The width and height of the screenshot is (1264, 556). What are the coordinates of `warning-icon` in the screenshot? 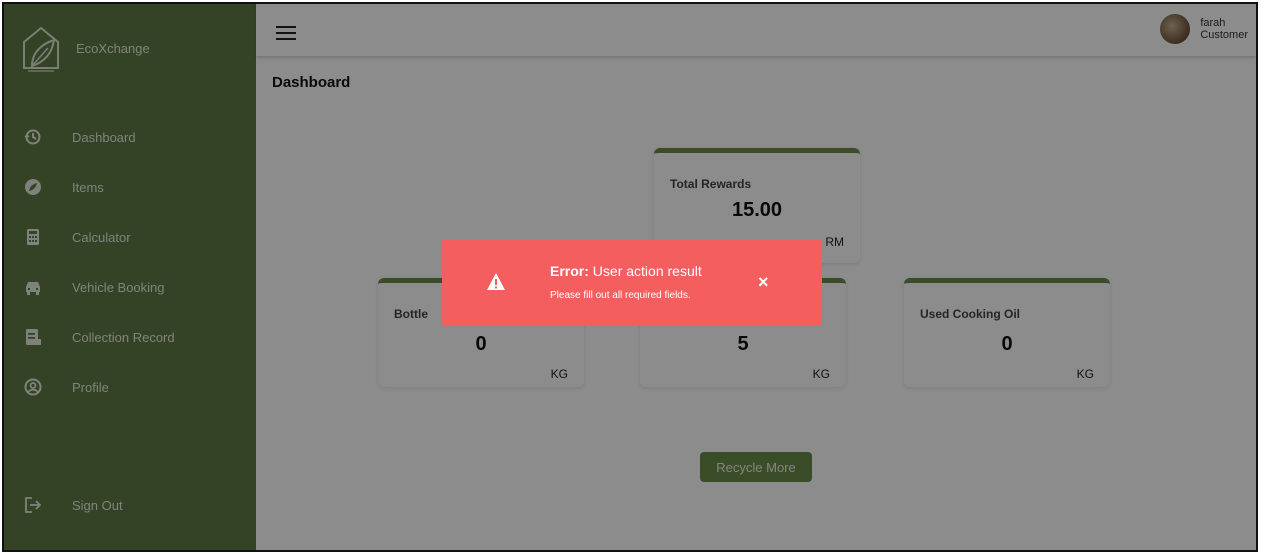 It's located at (496, 281).